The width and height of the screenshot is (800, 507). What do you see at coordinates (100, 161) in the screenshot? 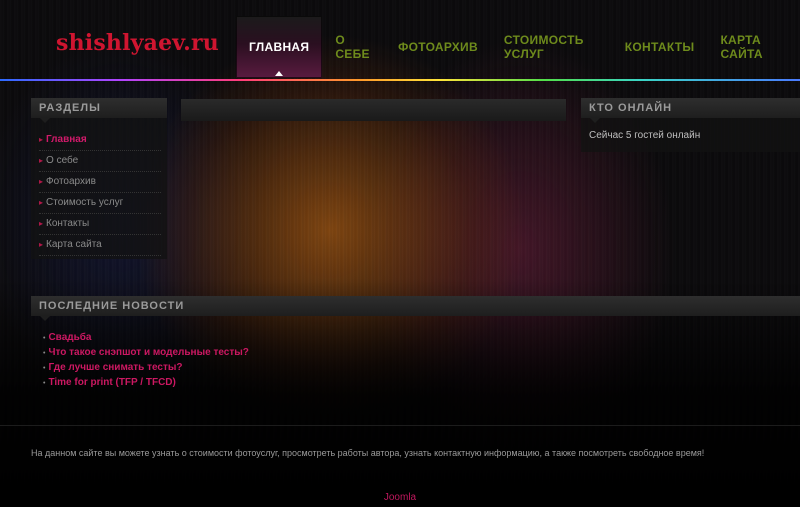
I see `sections-item-about: ▸ О себе` at bounding box center [100, 161].